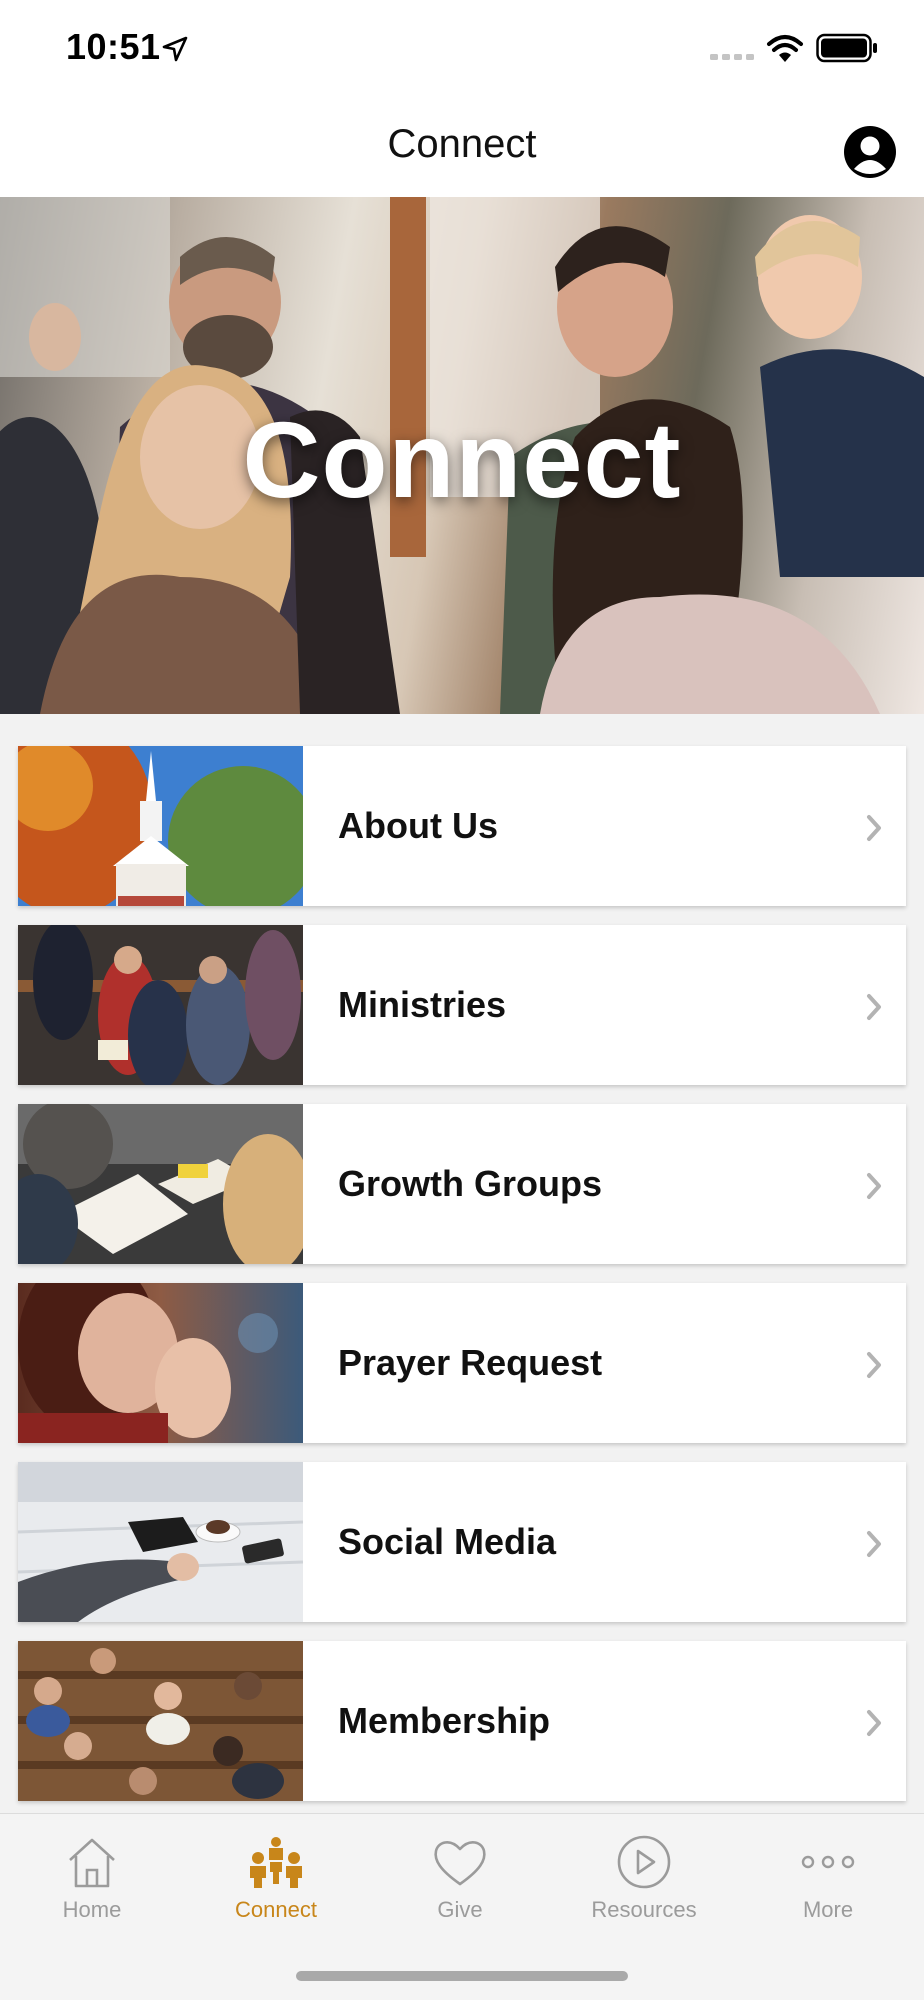  I want to click on menu-item-label: About Us, so click(418, 825).